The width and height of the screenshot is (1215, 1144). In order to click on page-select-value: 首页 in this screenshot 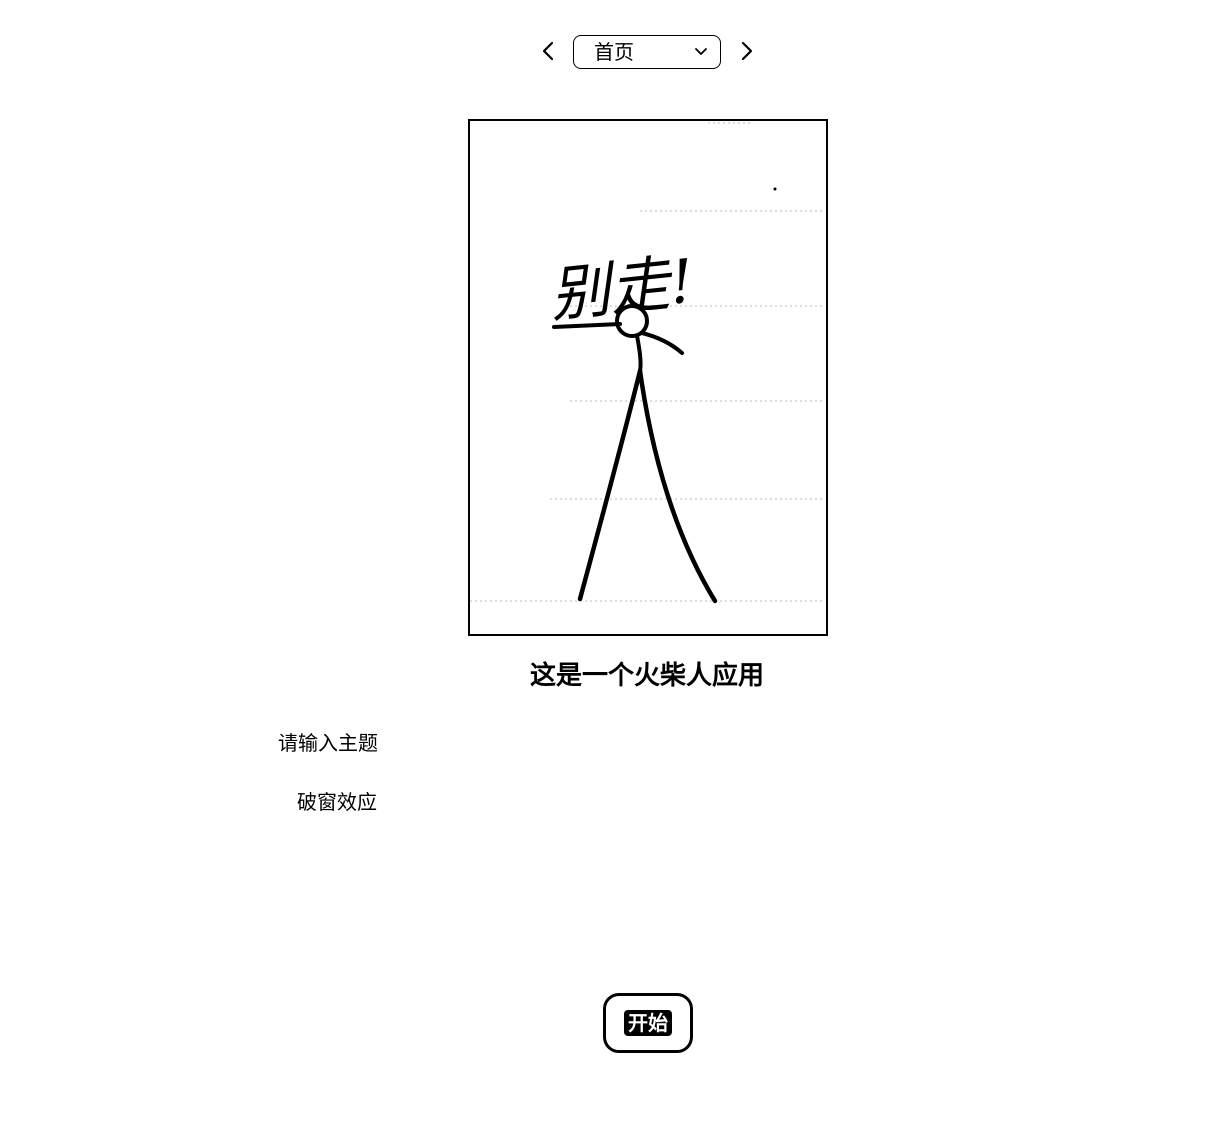, I will do `click(614, 52)`.